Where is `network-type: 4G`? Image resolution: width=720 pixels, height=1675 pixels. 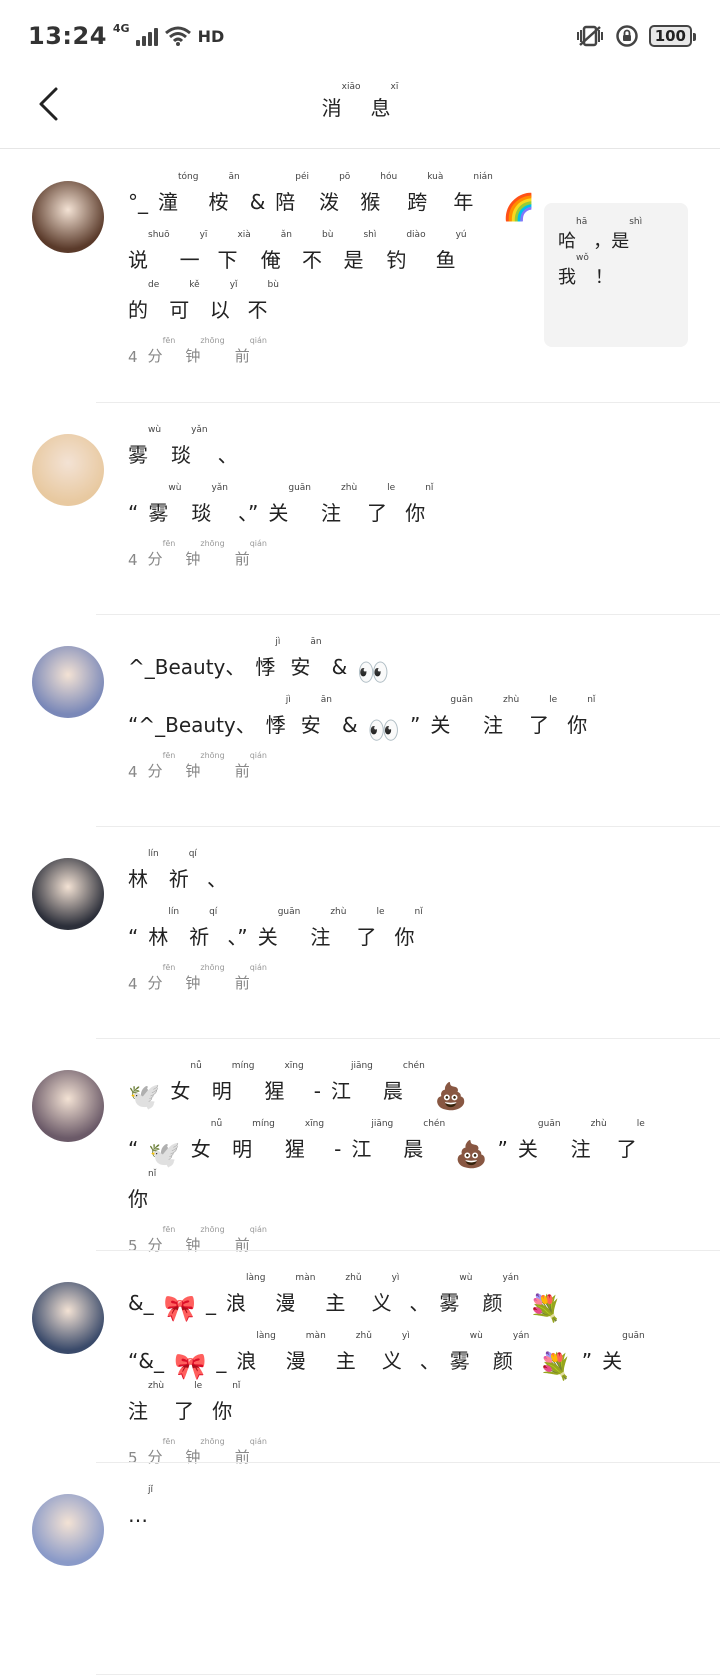 network-type: 4G is located at coordinates (121, 28).